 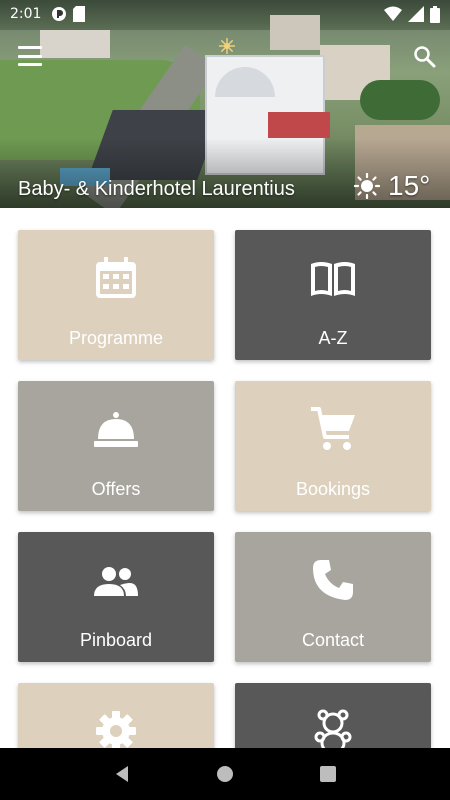 What do you see at coordinates (116, 640) in the screenshot?
I see `tile-label: Pinboard` at bounding box center [116, 640].